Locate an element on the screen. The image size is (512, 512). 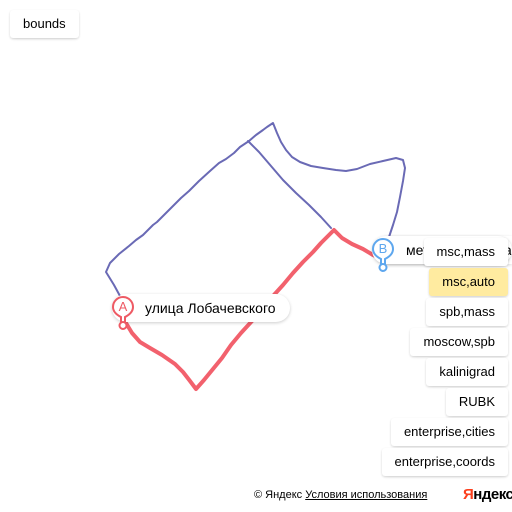
point-a-label: улица Лобачевского is located at coordinates (201, 308).